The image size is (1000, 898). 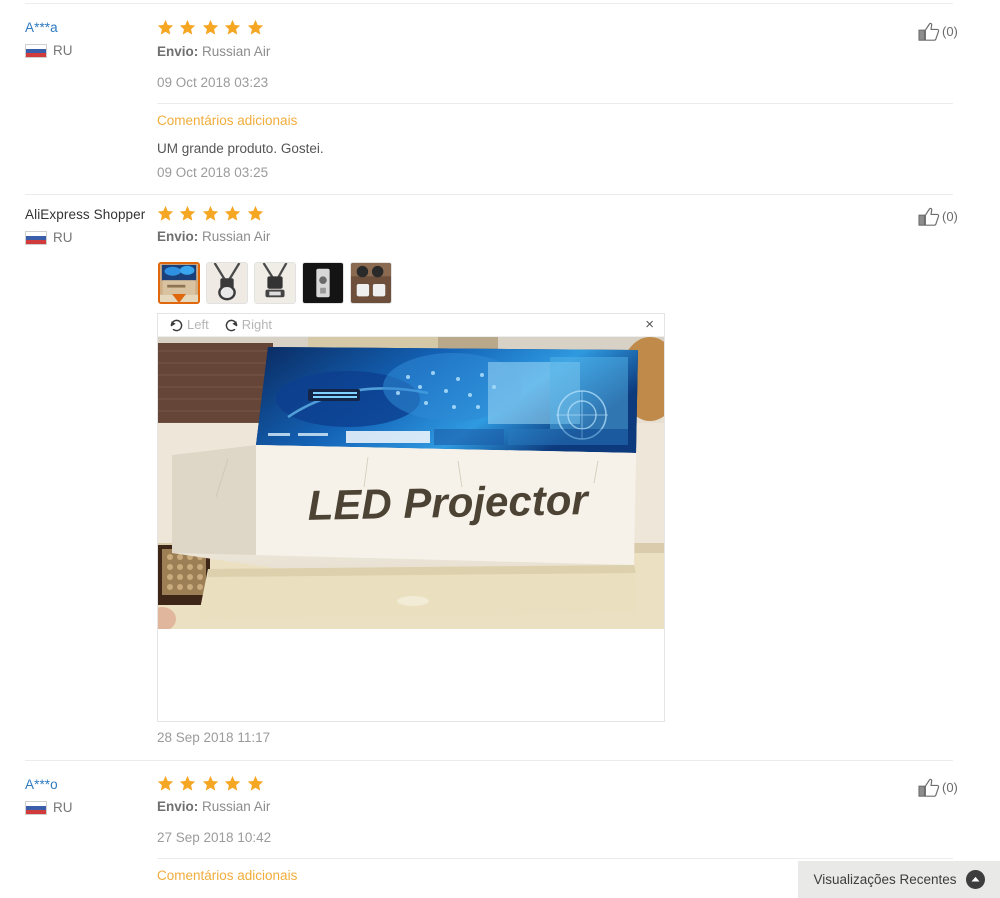 What do you see at coordinates (85, 214) in the screenshot?
I see `reviewer-name-label: AliExpress Shopper` at bounding box center [85, 214].